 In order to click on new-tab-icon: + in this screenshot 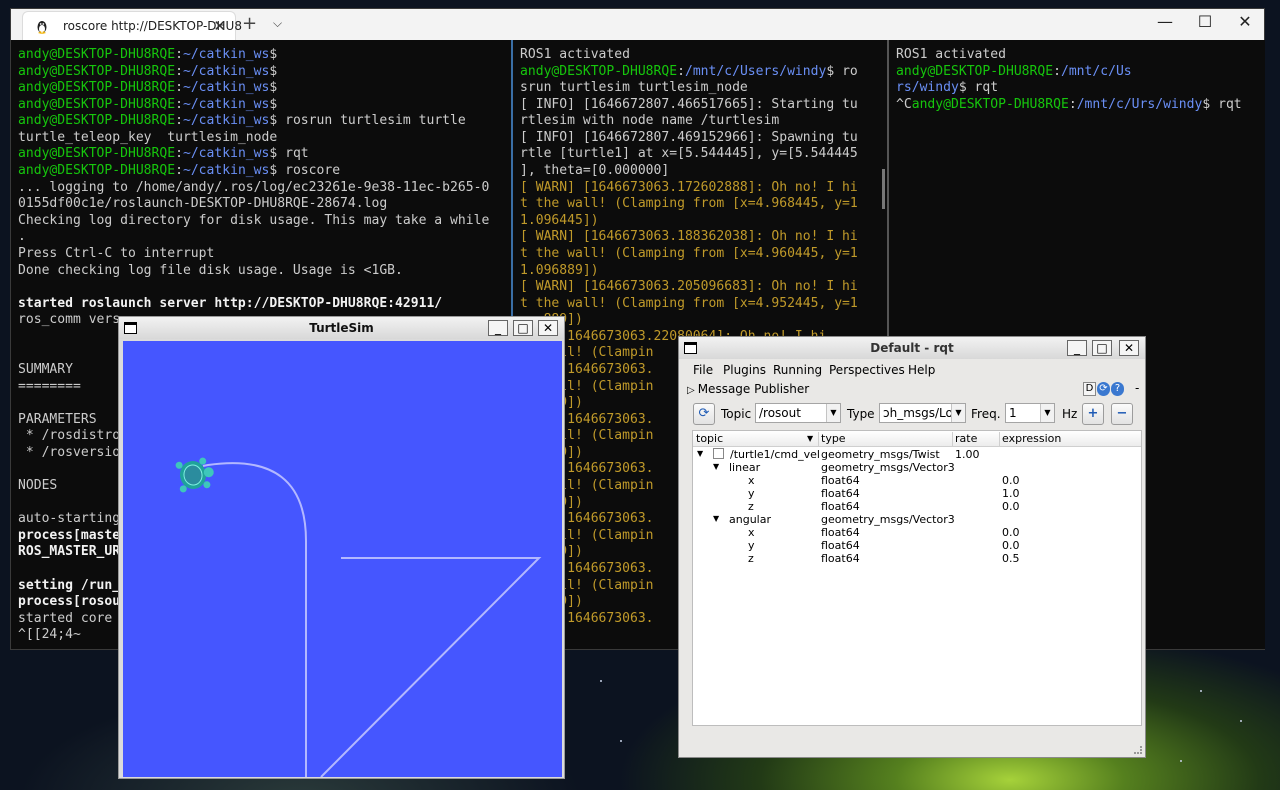, I will do `click(249, 23)`.